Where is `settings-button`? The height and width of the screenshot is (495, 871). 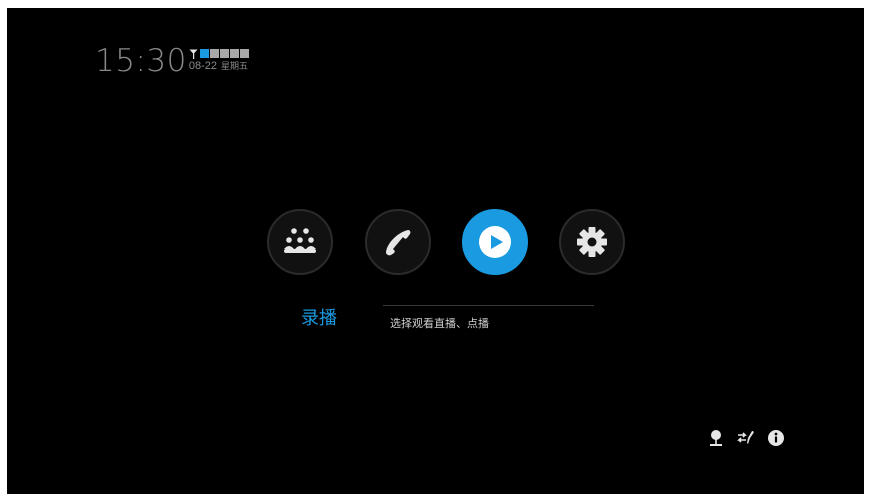
settings-button is located at coordinates (592, 242).